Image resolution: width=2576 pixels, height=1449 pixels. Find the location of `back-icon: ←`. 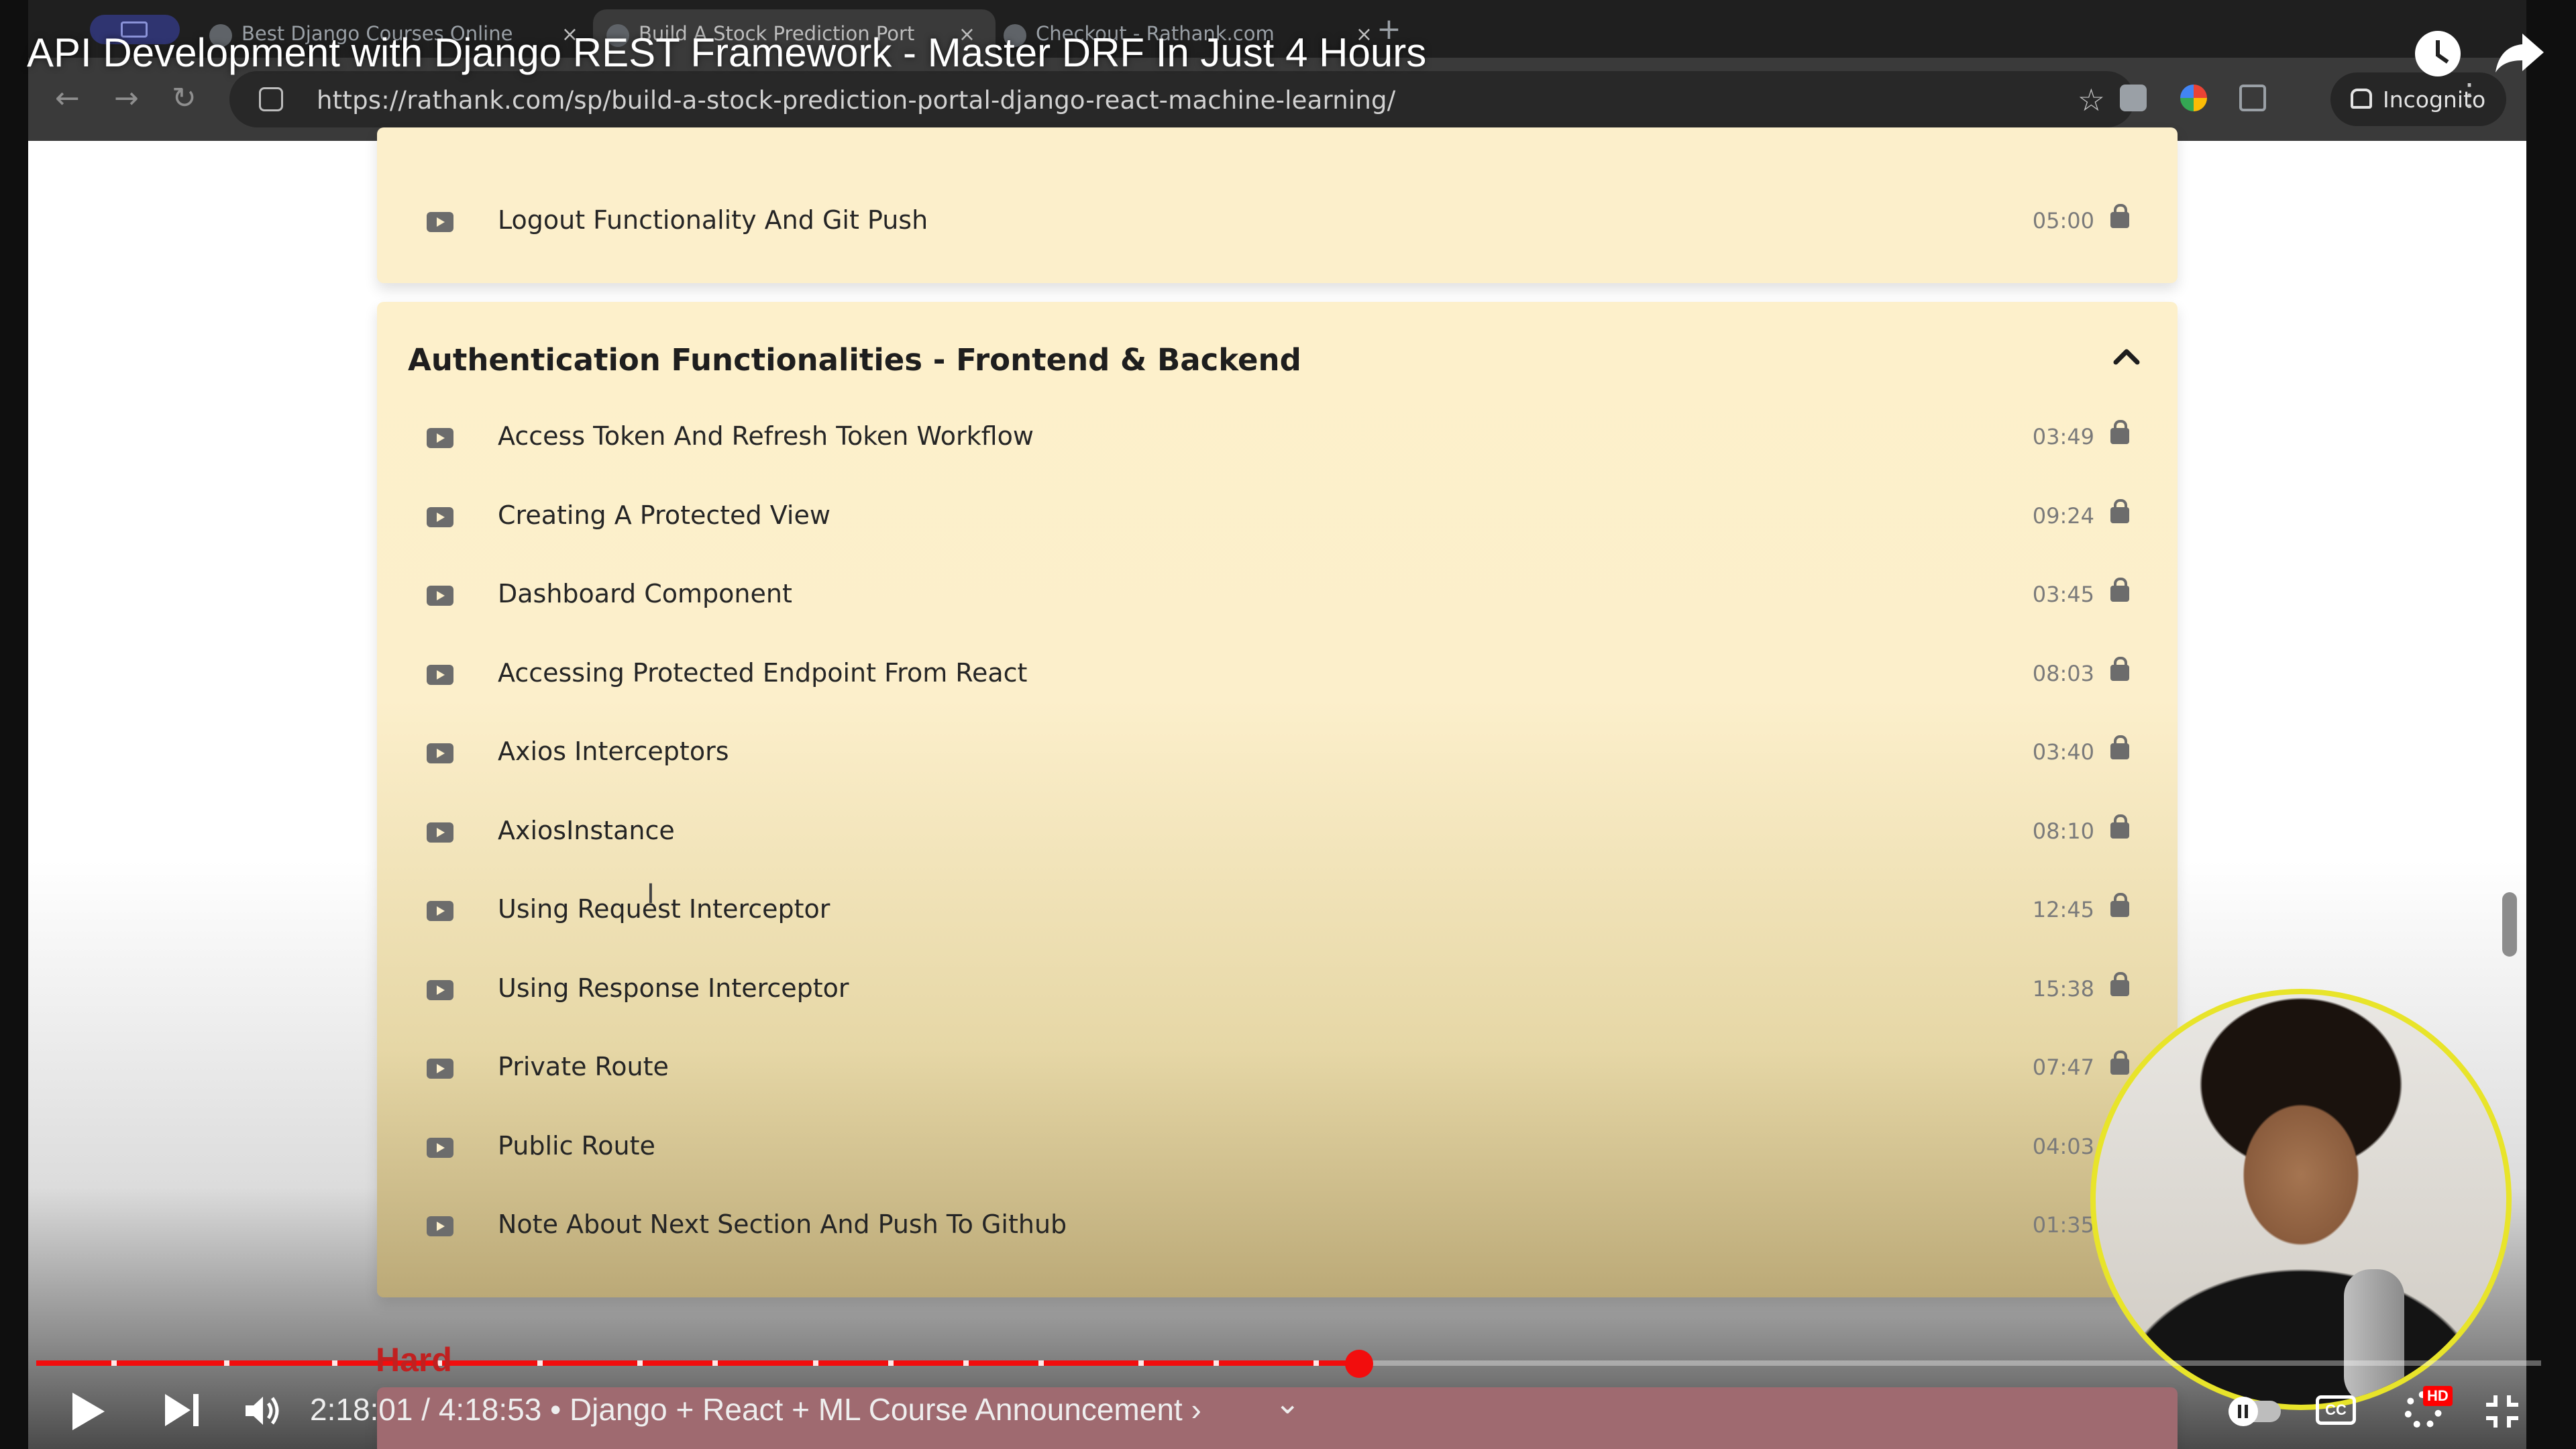

back-icon: ← is located at coordinates (67, 98).